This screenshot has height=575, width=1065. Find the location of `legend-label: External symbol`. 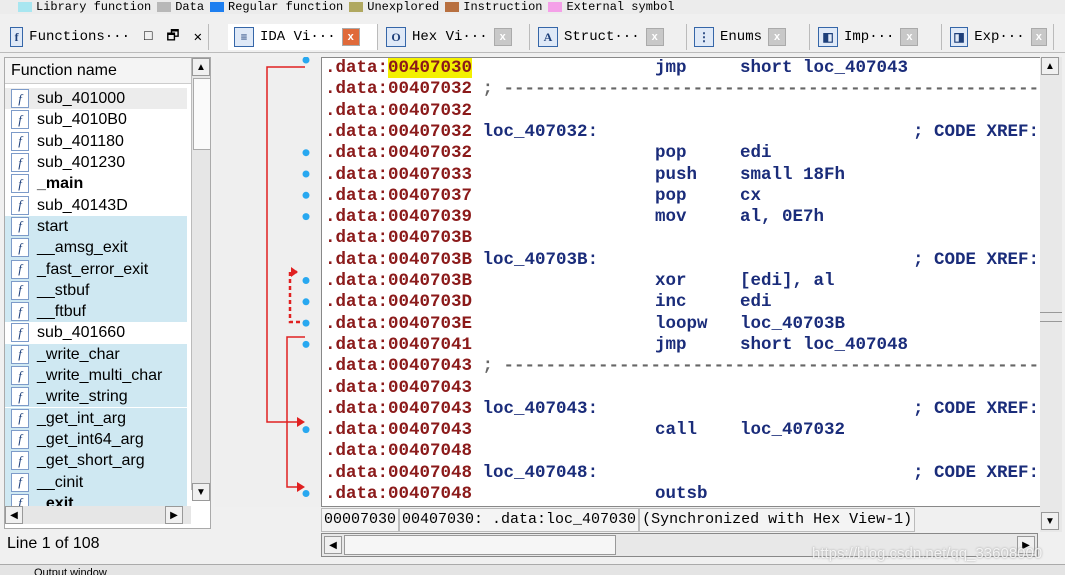

legend-label: External symbol is located at coordinates (620, 7).